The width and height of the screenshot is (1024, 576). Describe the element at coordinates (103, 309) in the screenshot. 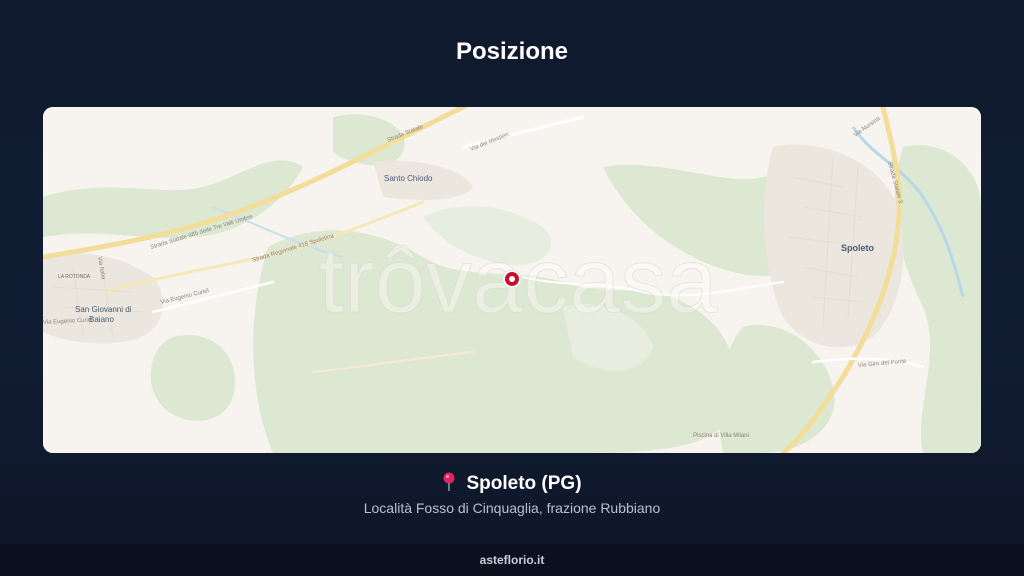

I see `place-label: San Giovanni di` at that location.